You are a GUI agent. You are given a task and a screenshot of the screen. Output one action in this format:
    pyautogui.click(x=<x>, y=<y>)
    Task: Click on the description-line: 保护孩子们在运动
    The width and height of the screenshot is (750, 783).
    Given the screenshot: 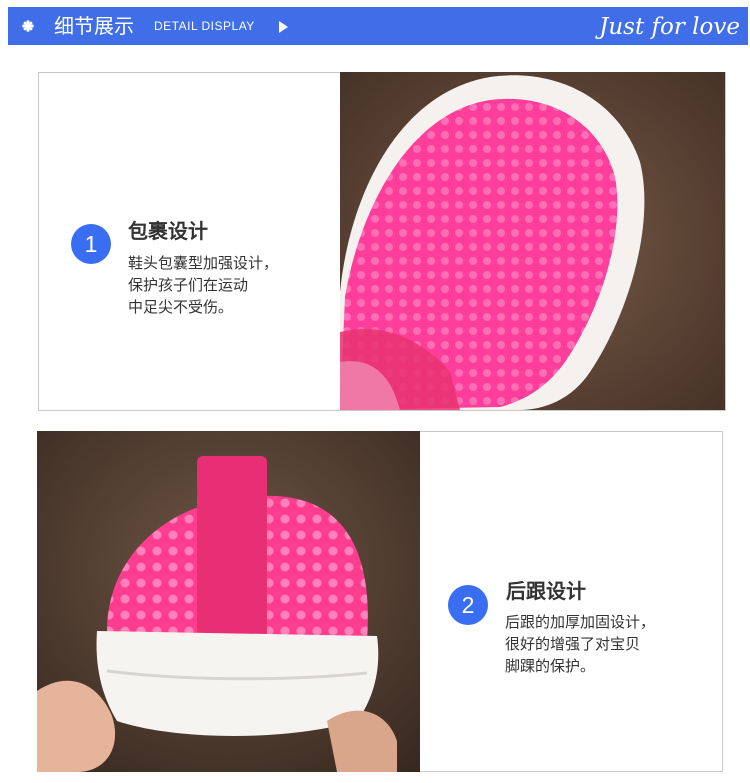 What is the action you would take?
    pyautogui.click(x=188, y=285)
    